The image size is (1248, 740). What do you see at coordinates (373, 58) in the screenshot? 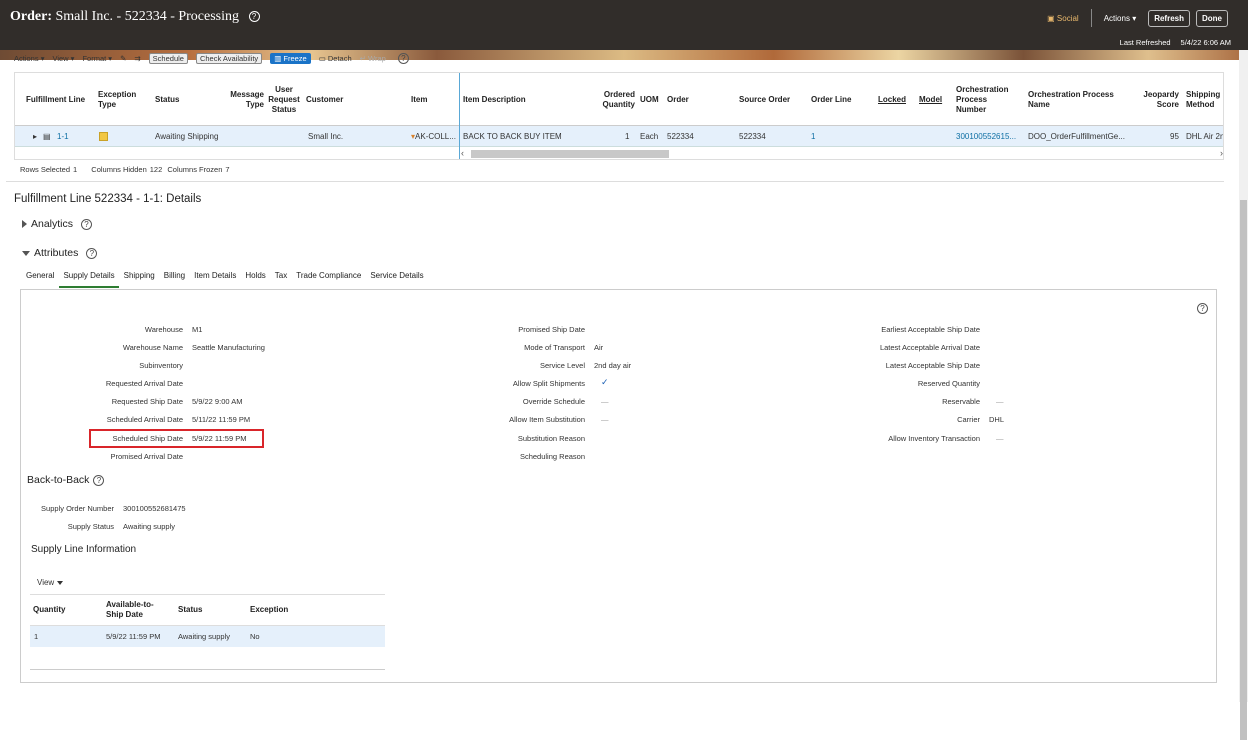
I see `wrap-button: ↵ Wrap` at bounding box center [373, 58].